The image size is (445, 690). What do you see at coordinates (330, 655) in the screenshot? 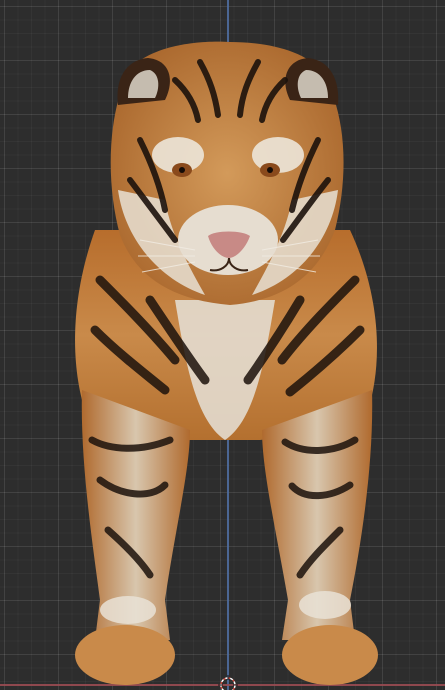
I see `tiger-right-paw` at bounding box center [330, 655].